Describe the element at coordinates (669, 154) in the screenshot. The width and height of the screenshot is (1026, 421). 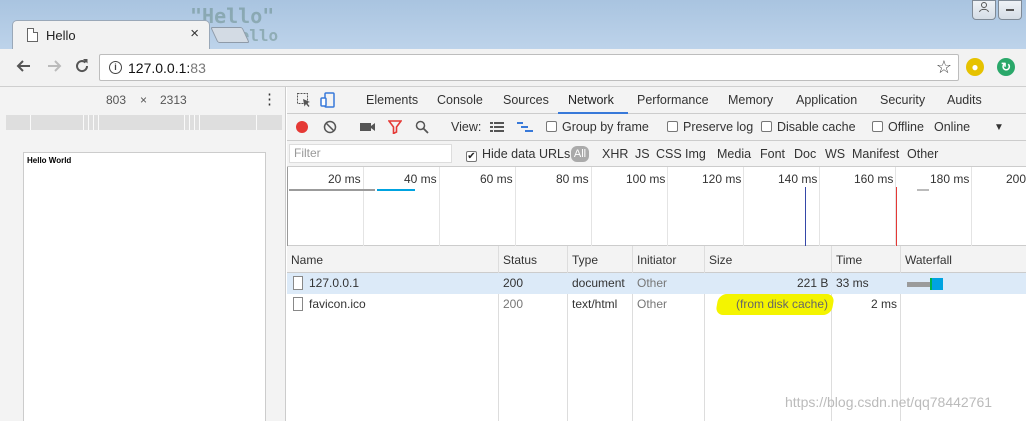
I see `filter-type-css: CSS` at that location.